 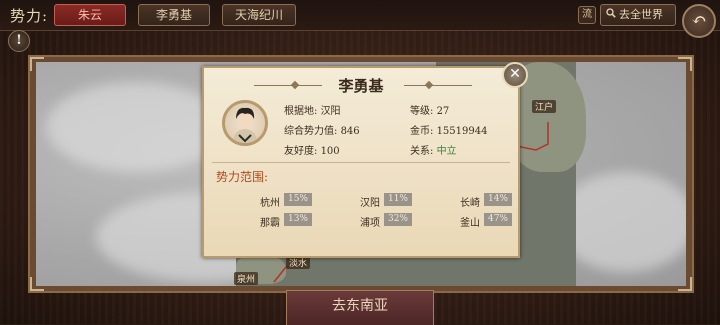 What do you see at coordinates (270, 223) in the screenshot?
I see `region-name: 那霸` at bounding box center [270, 223].